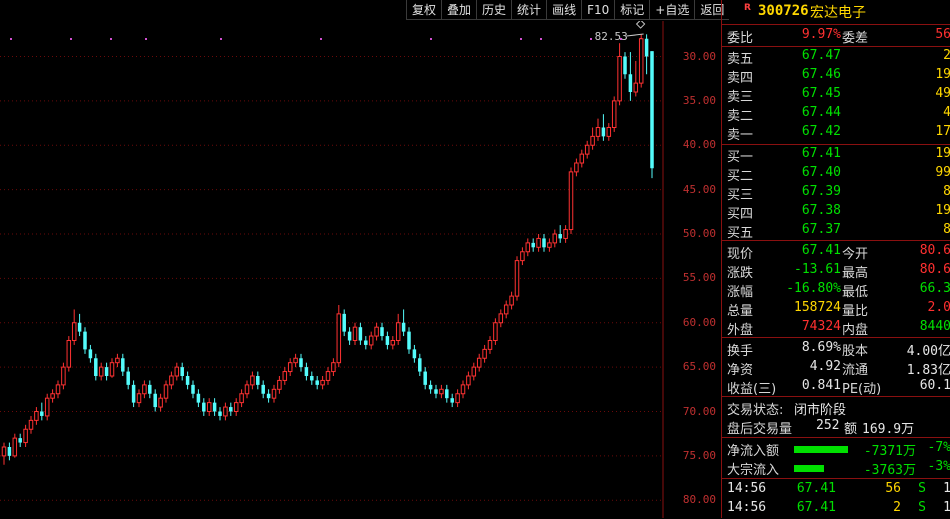  Describe the element at coordinates (838, 12) in the screenshot. I see `stock-name: 宏达电子` at that location.